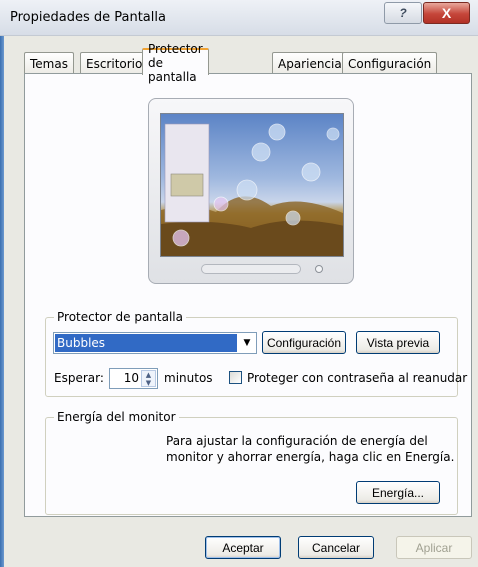 Image resolution: width=478 pixels, height=567 pixels. I want to click on preview-button: Vista previa, so click(398, 342).